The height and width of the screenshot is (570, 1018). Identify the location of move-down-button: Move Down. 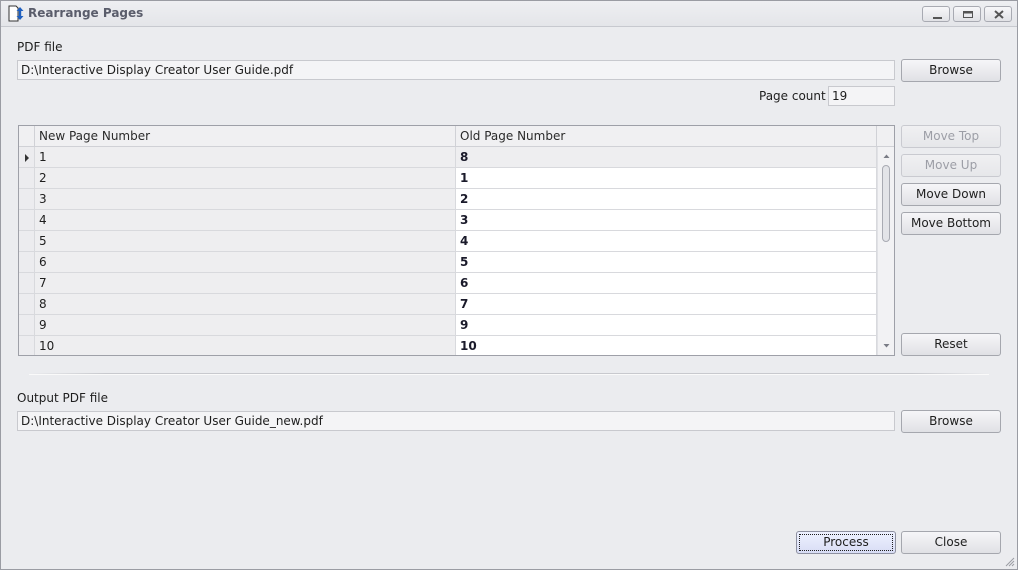
(951, 194).